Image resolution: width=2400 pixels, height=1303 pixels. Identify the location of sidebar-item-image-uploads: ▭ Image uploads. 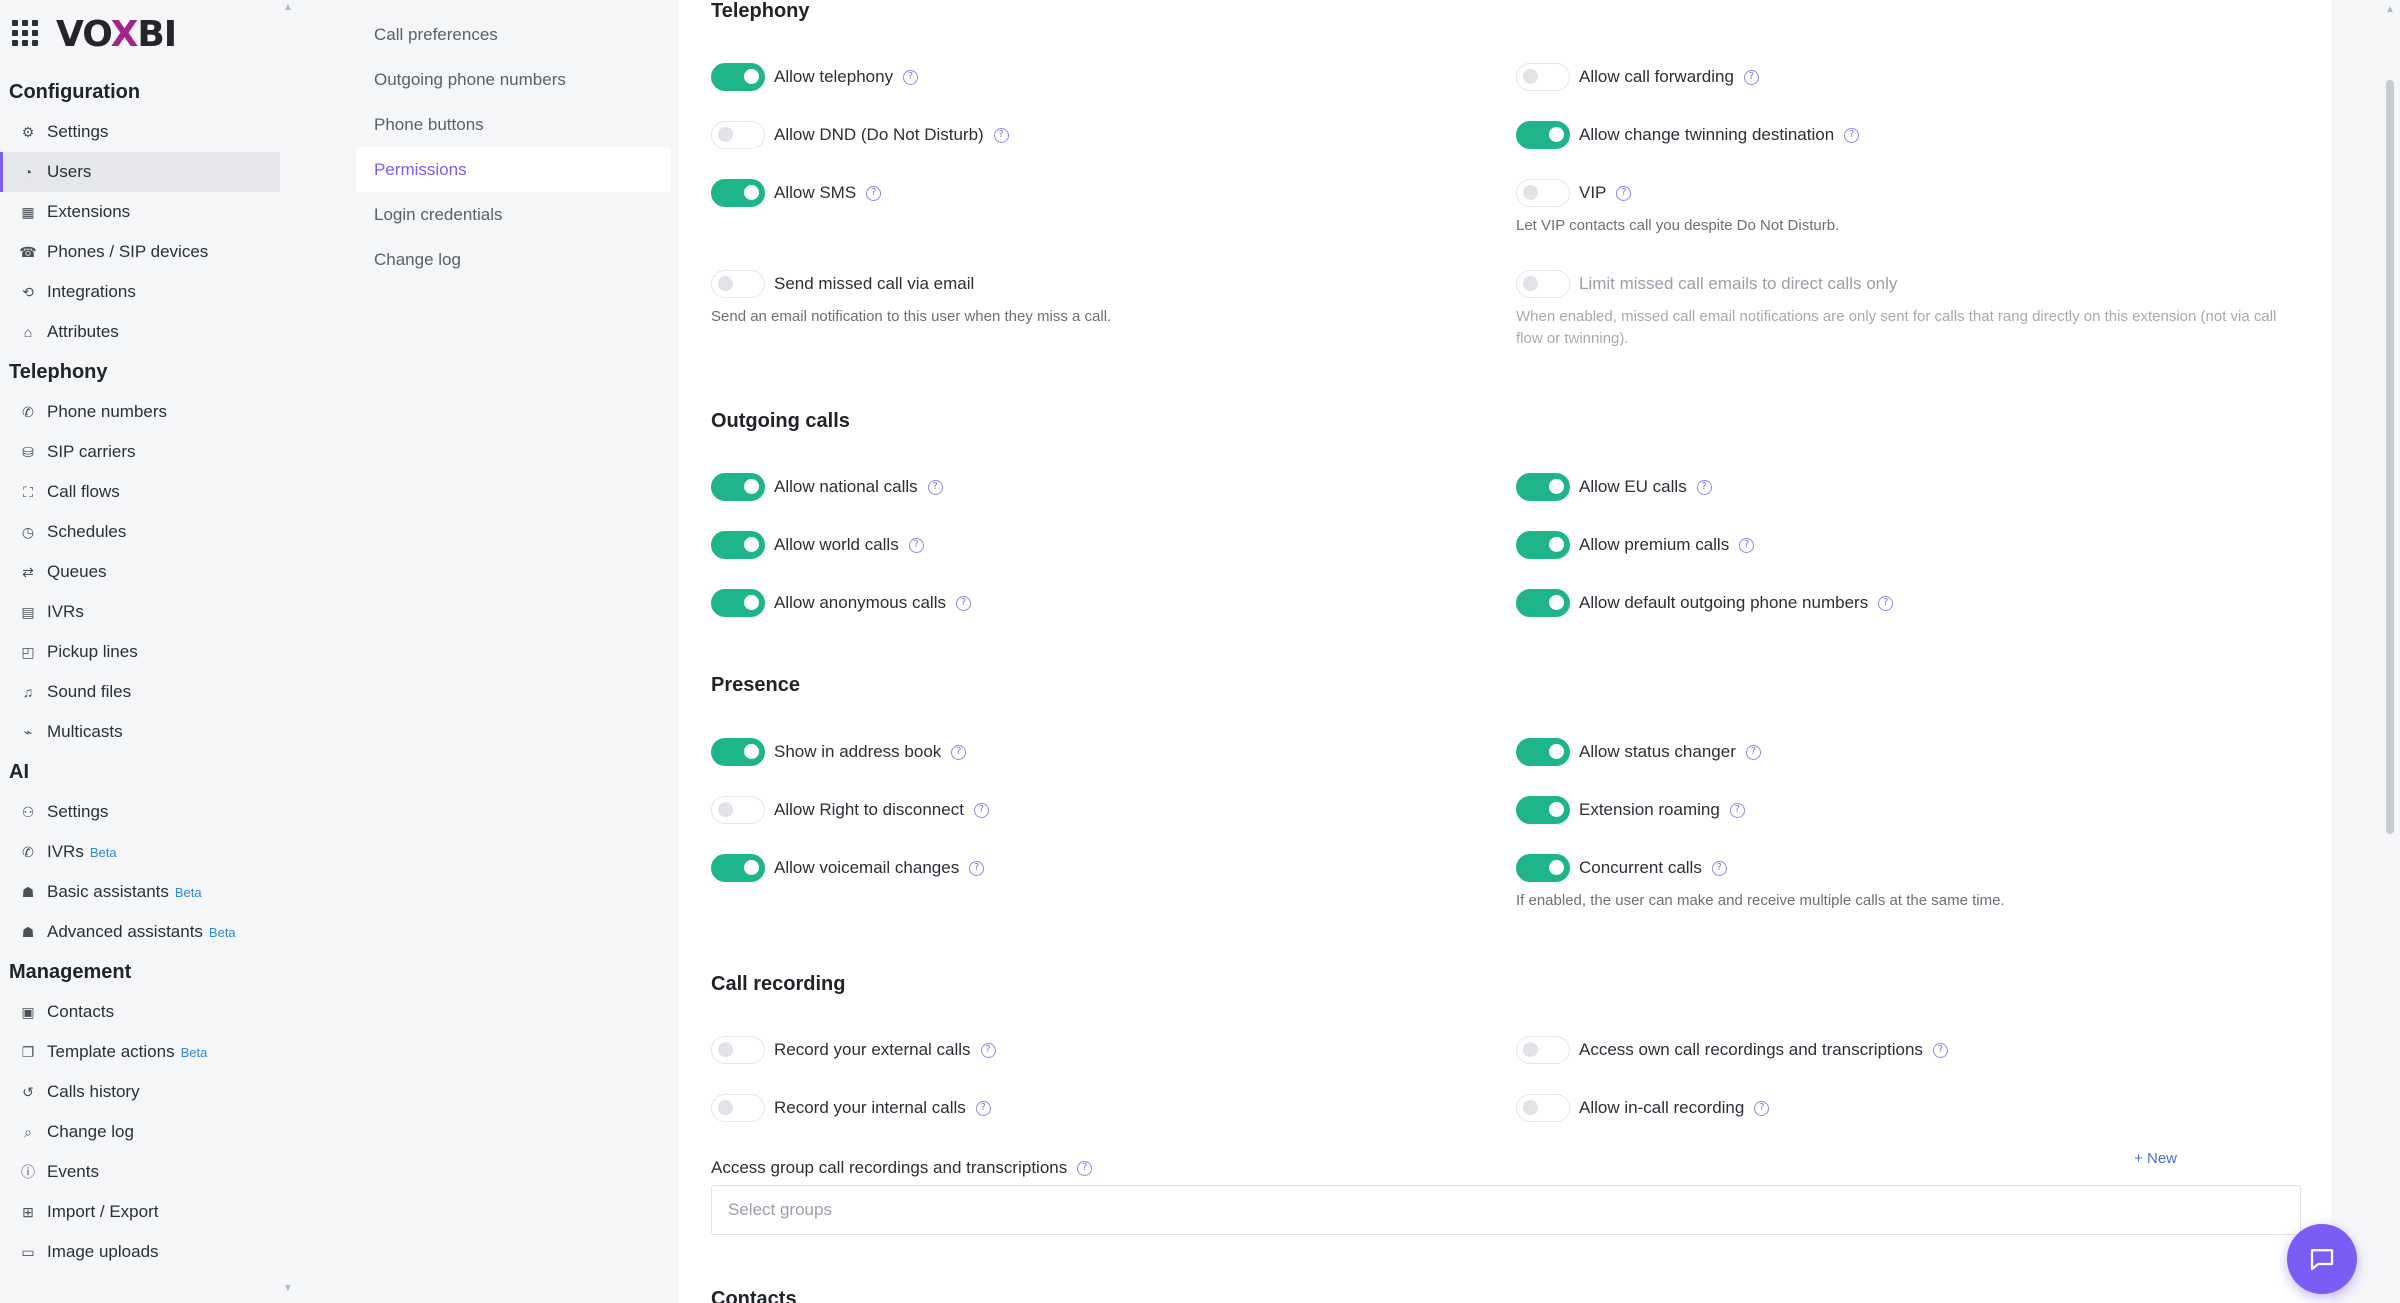
(140, 1252).